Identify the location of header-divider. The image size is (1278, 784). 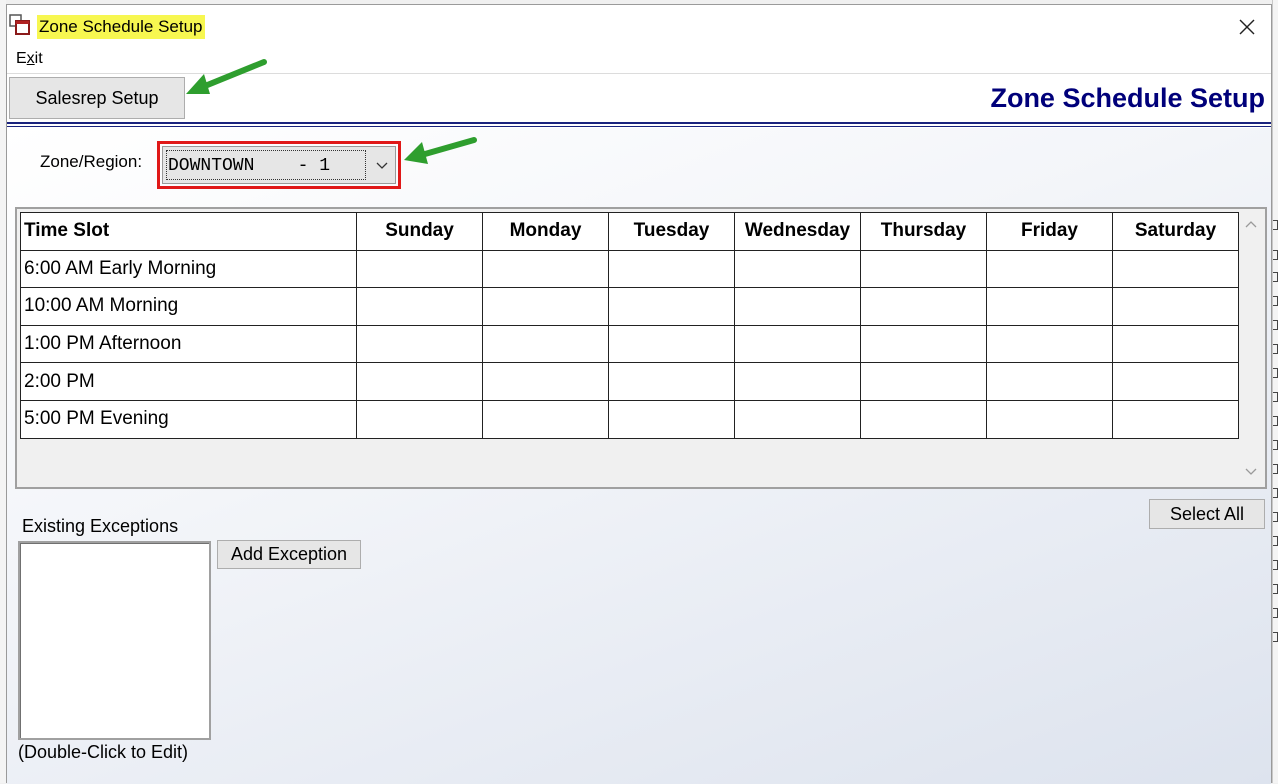
(639, 123).